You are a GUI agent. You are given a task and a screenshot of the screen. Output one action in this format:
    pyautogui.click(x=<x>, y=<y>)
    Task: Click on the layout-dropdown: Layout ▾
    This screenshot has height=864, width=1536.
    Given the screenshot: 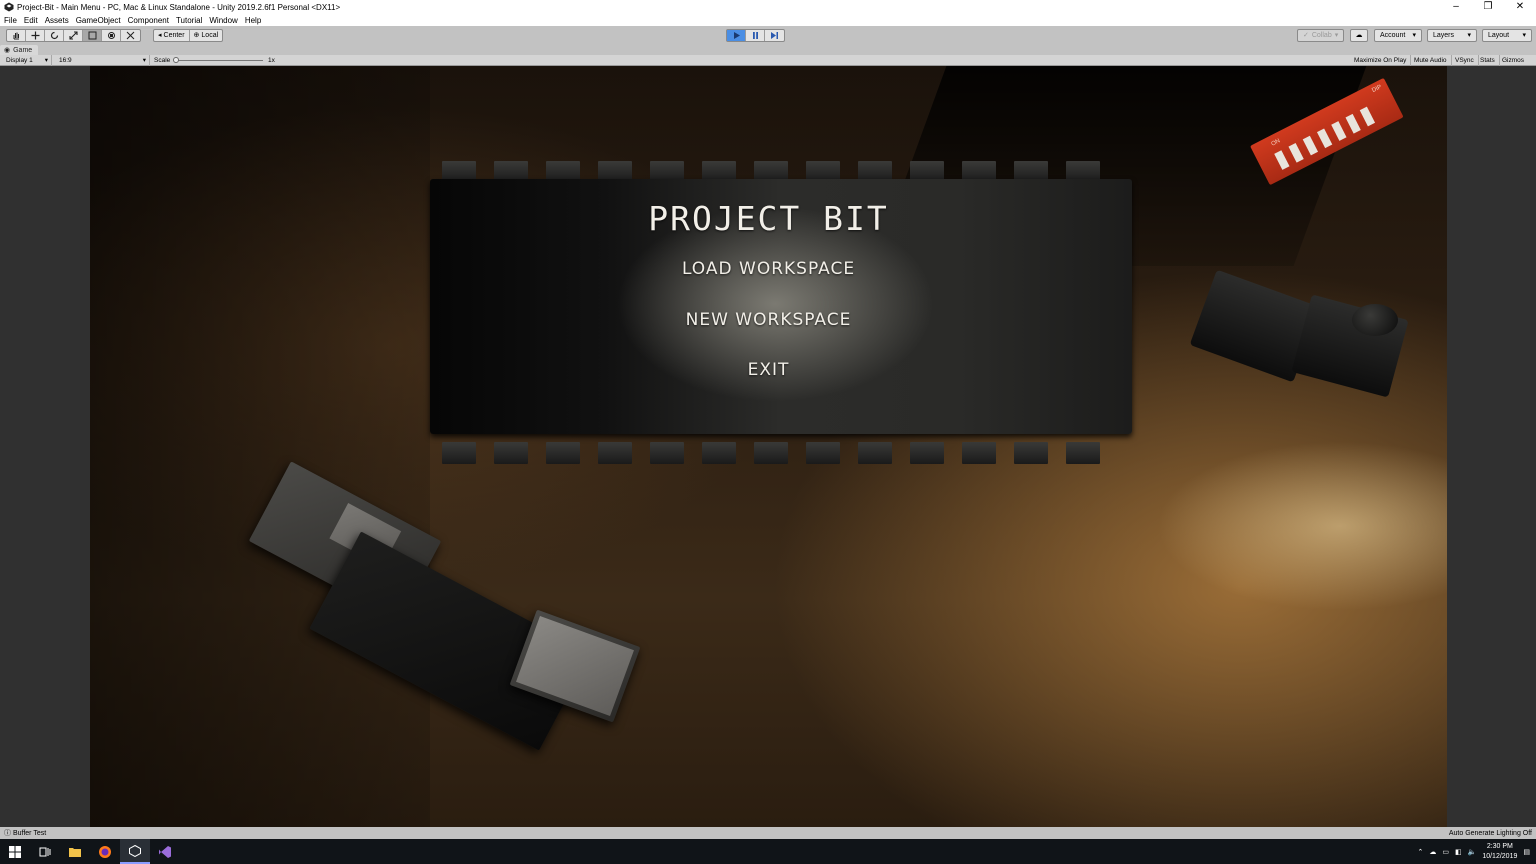 What is the action you would take?
    pyautogui.click(x=1507, y=35)
    